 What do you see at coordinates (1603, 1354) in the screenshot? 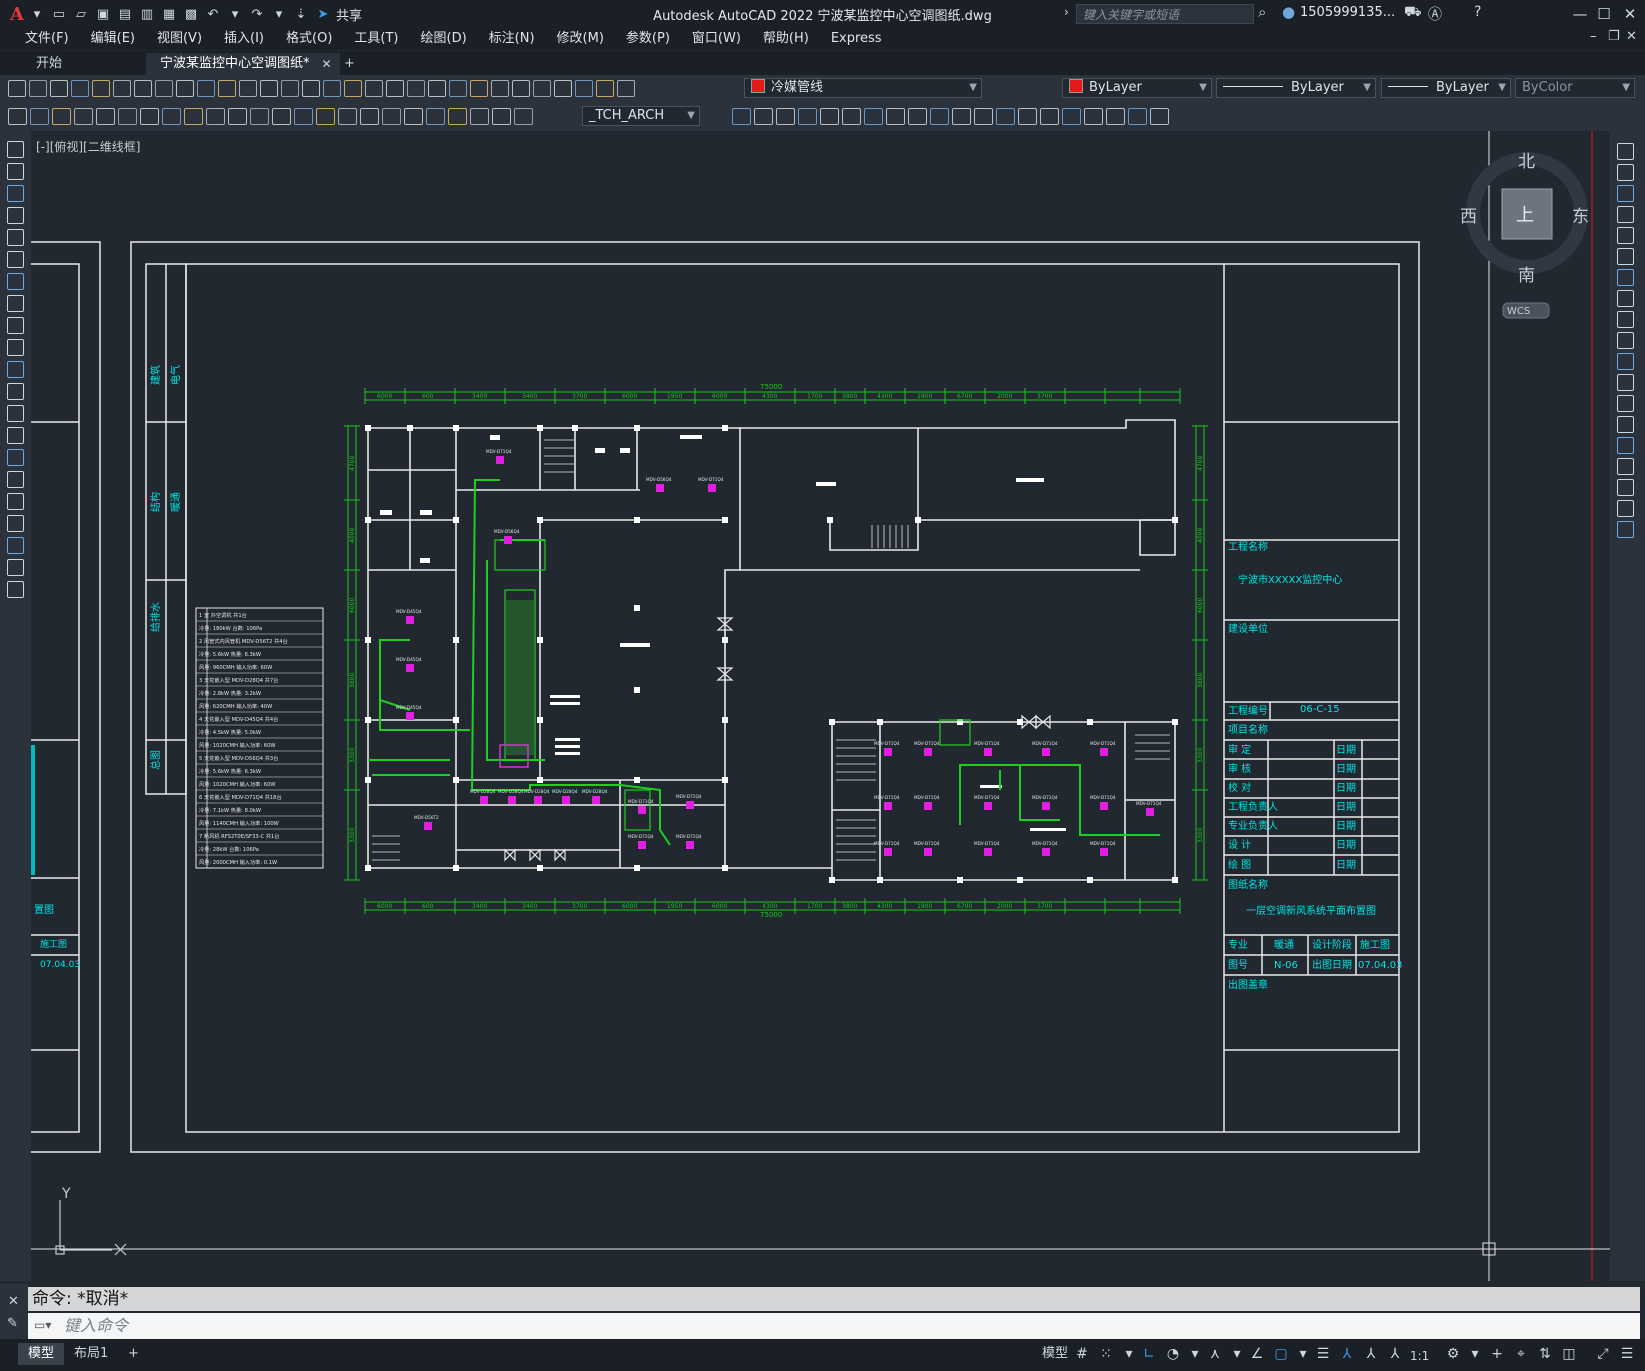
I see `fullscreen-icon: ⤢` at bounding box center [1603, 1354].